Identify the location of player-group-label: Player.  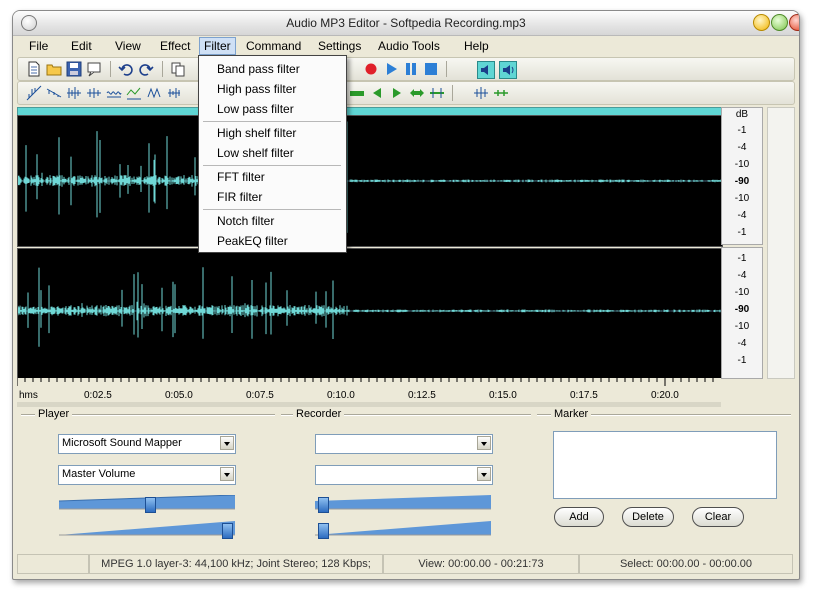
(54, 414).